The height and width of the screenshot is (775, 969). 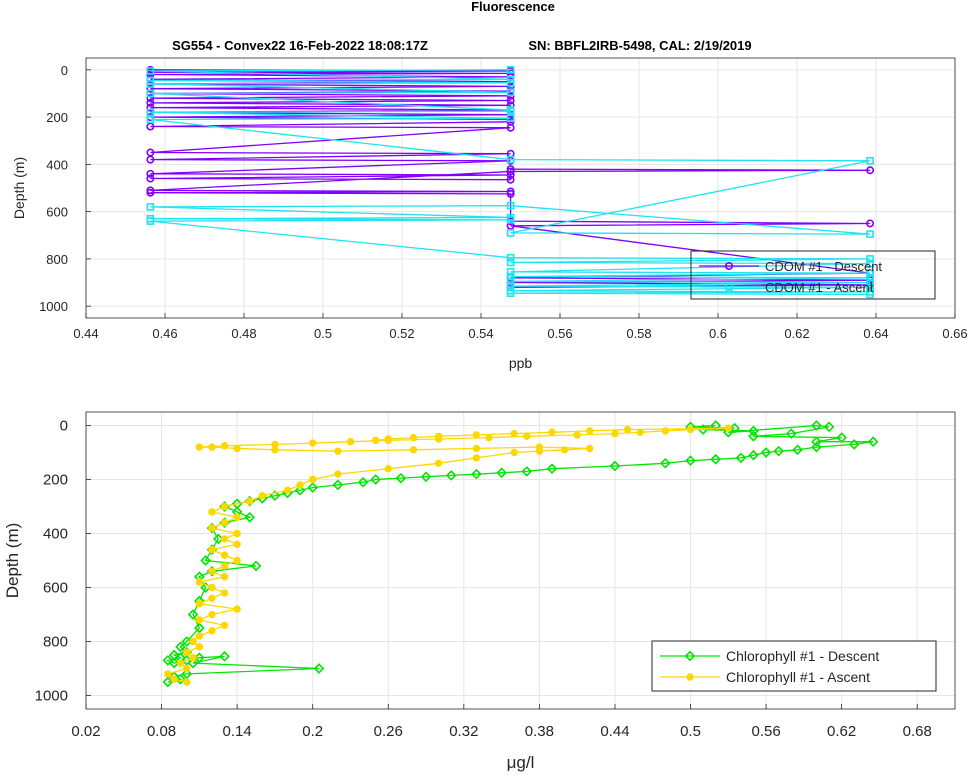 What do you see at coordinates (823, 266) in the screenshot?
I see `legend-label: CDOM #1 - Descent` at bounding box center [823, 266].